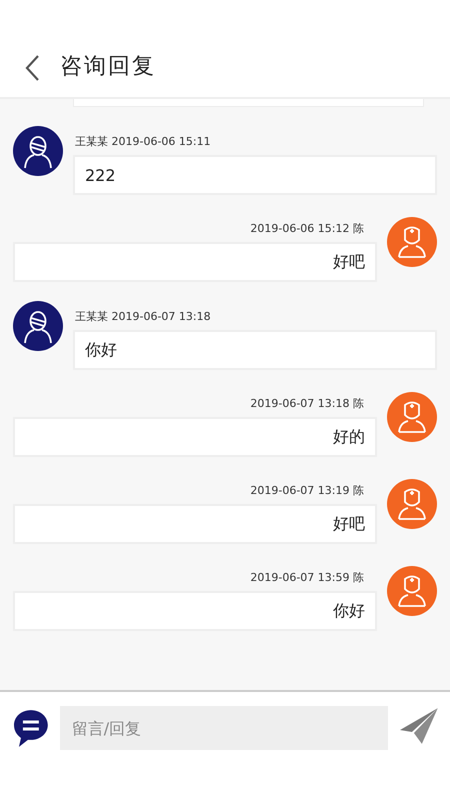 Image resolution: width=450 pixels, height=800 pixels. What do you see at coordinates (307, 577) in the screenshot?
I see `message-meta: 2019-06-07 13:59 陈` at bounding box center [307, 577].